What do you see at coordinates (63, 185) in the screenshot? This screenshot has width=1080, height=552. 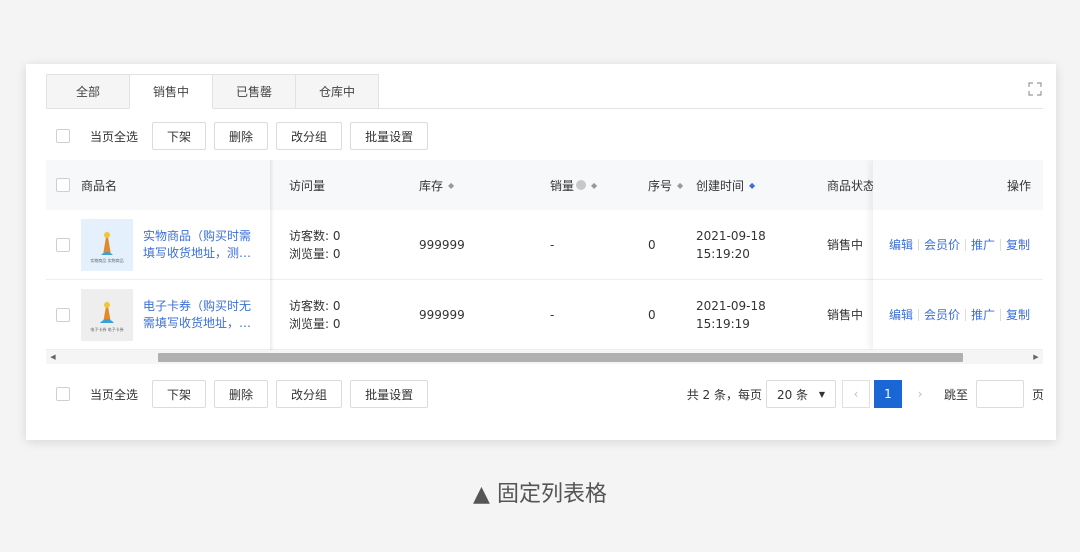 I see `header-checkbox` at bounding box center [63, 185].